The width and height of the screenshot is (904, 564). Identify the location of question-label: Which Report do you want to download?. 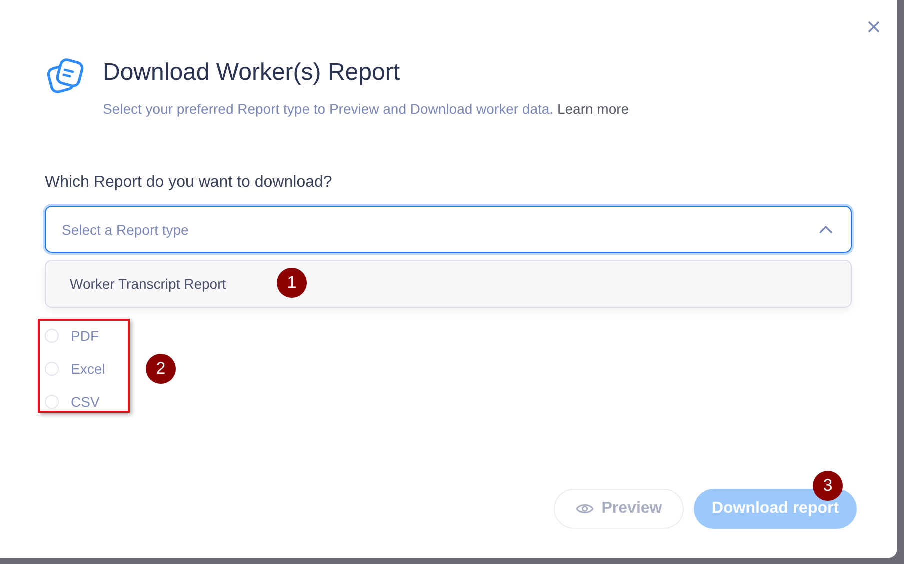
(189, 183).